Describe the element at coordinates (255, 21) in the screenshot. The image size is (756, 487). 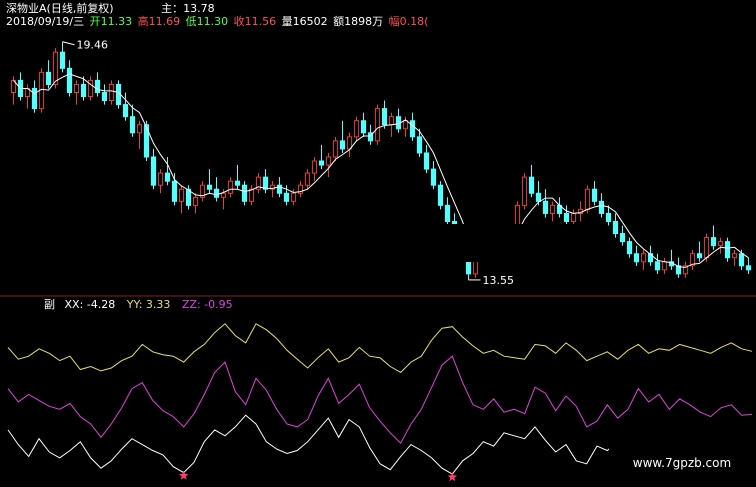
I see `close-label: 收11.56` at that location.